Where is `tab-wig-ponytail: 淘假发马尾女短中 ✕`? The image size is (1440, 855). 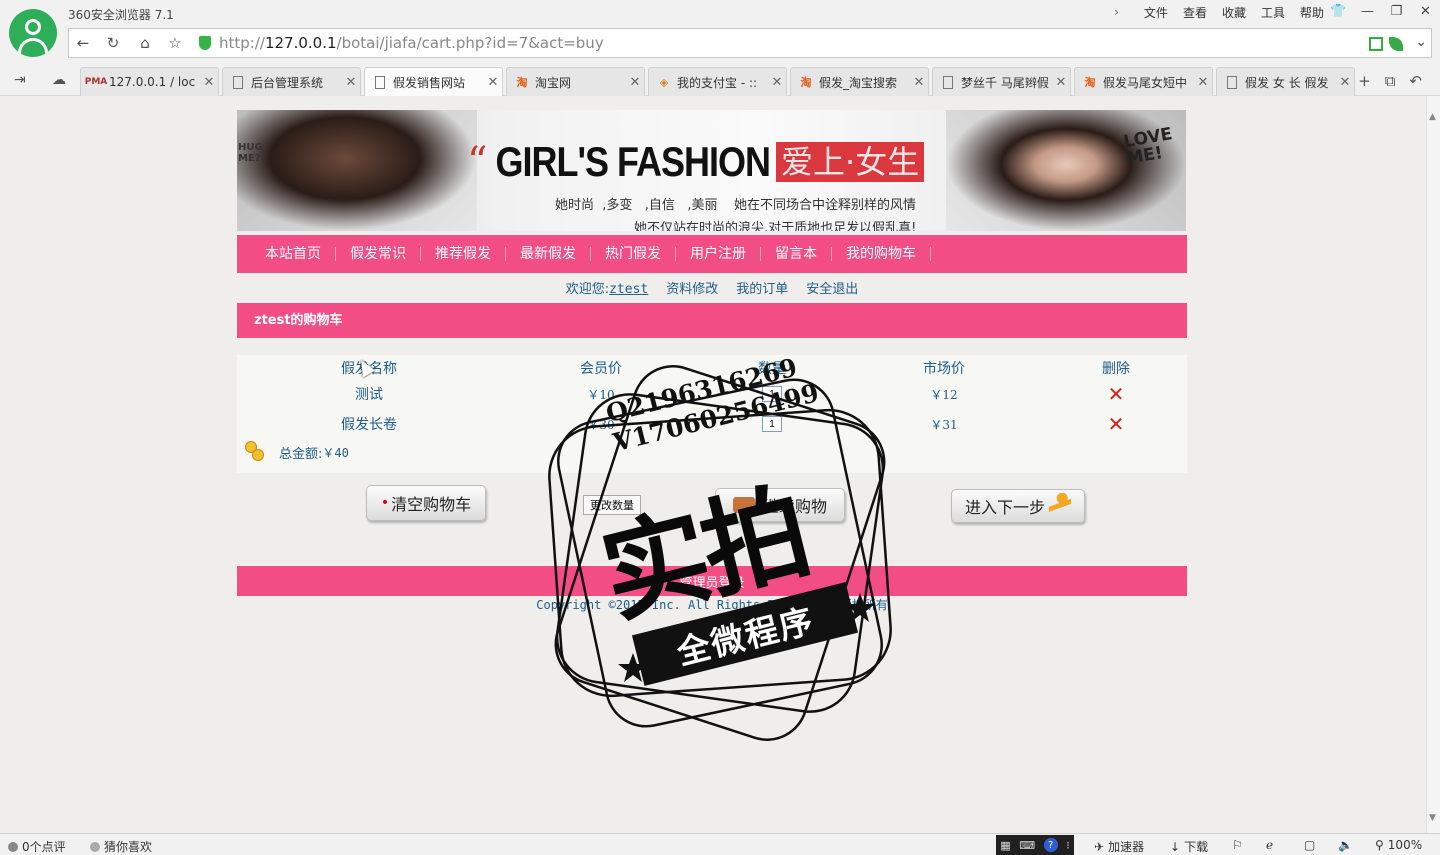
tab-wig-ponytail: 淘假发马尾女短中 ✕ is located at coordinates (1143, 81).